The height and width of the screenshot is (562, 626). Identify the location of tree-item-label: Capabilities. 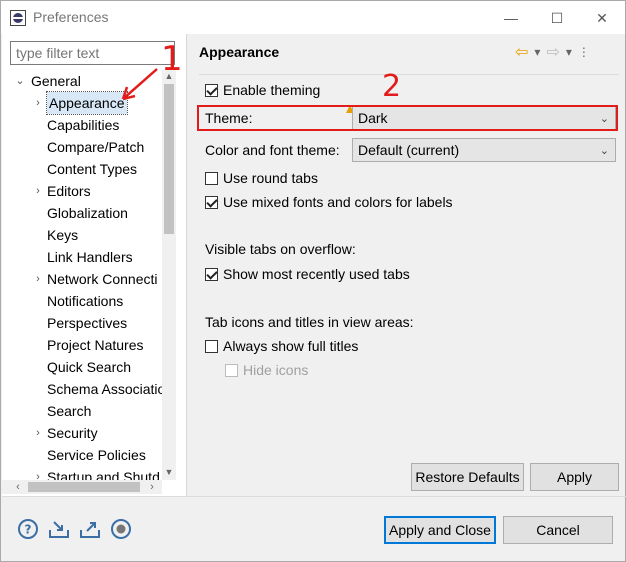
(83, 125).